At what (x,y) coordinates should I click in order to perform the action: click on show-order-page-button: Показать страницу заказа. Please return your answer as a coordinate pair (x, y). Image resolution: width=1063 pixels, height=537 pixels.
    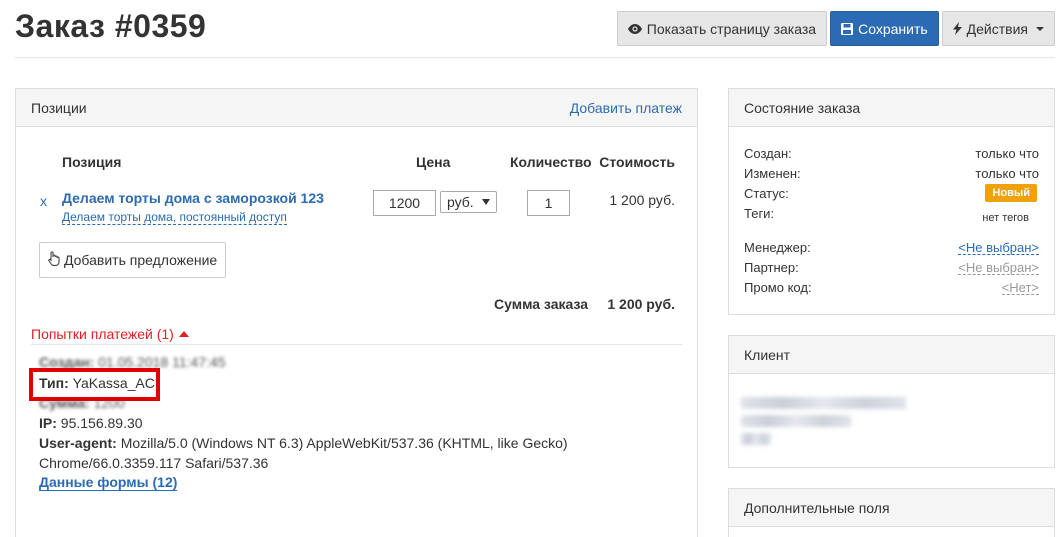
    Looking at the image, I should click on (722, 28).